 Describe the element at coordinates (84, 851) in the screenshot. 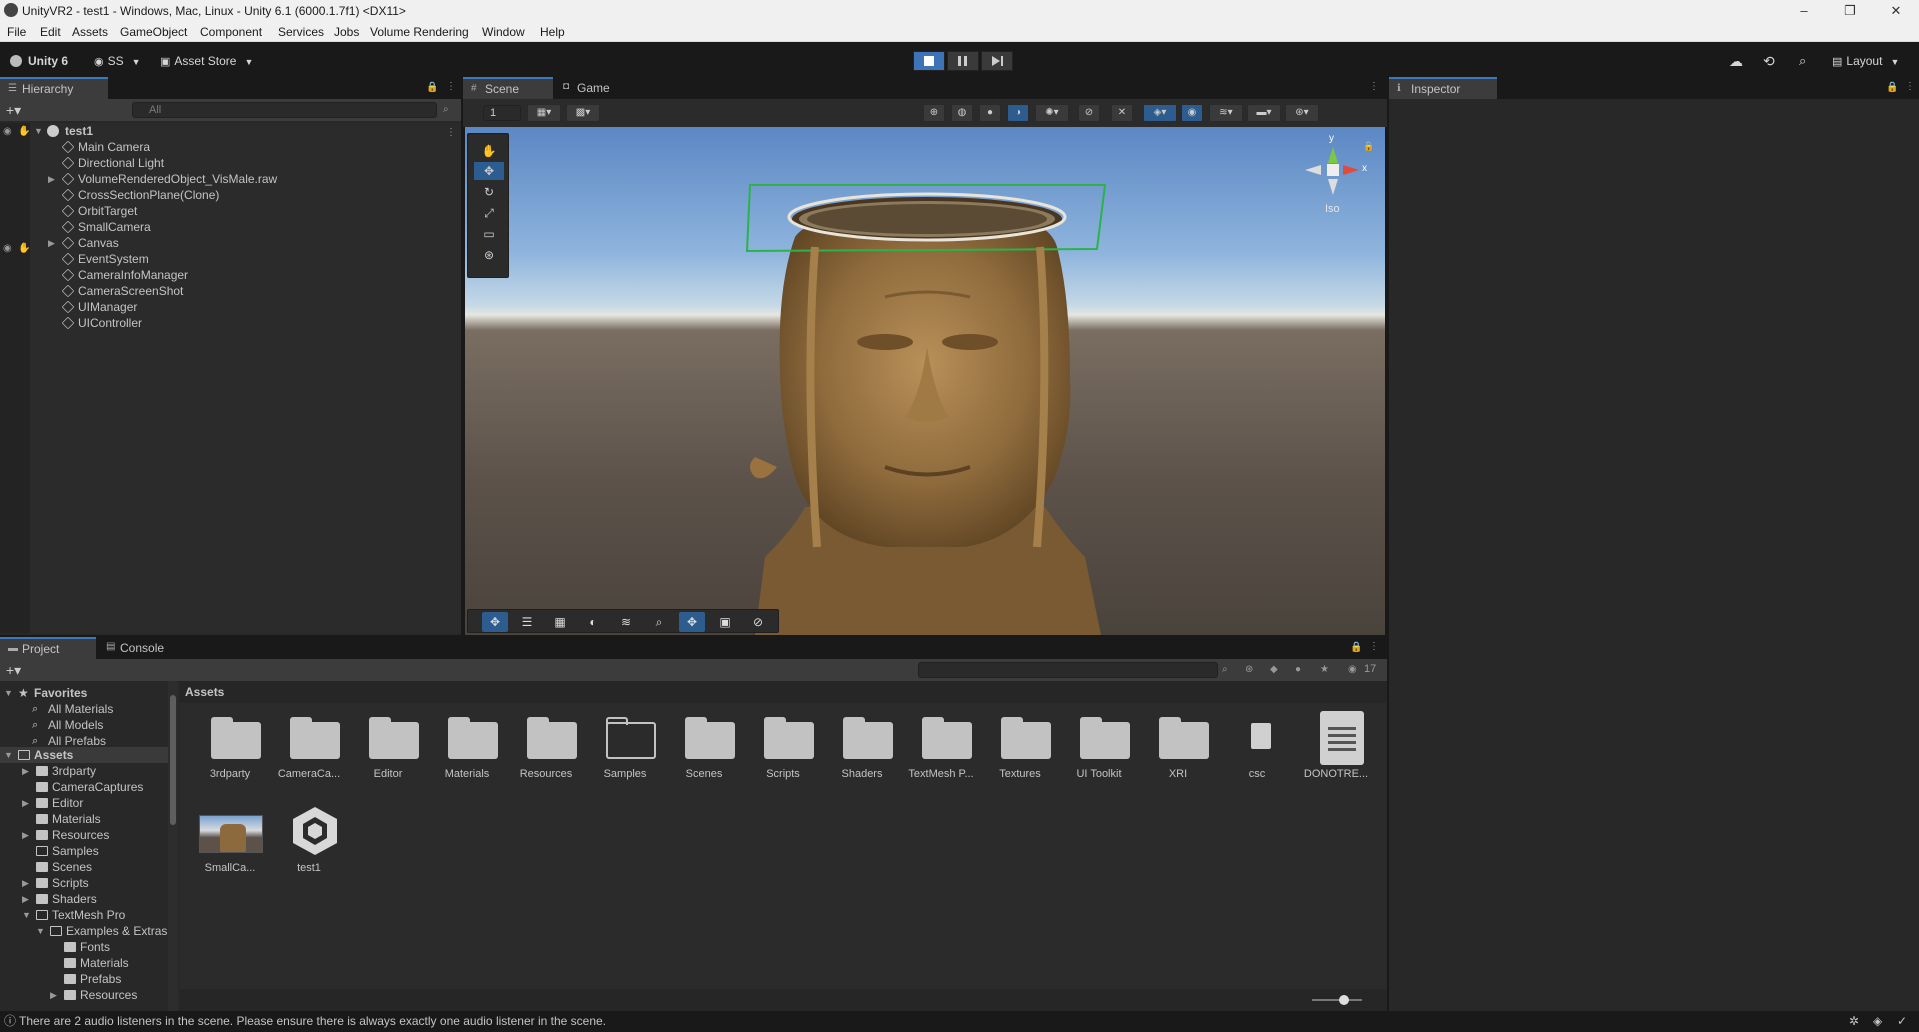

I see `folder-tree-item: Samples` at that location.